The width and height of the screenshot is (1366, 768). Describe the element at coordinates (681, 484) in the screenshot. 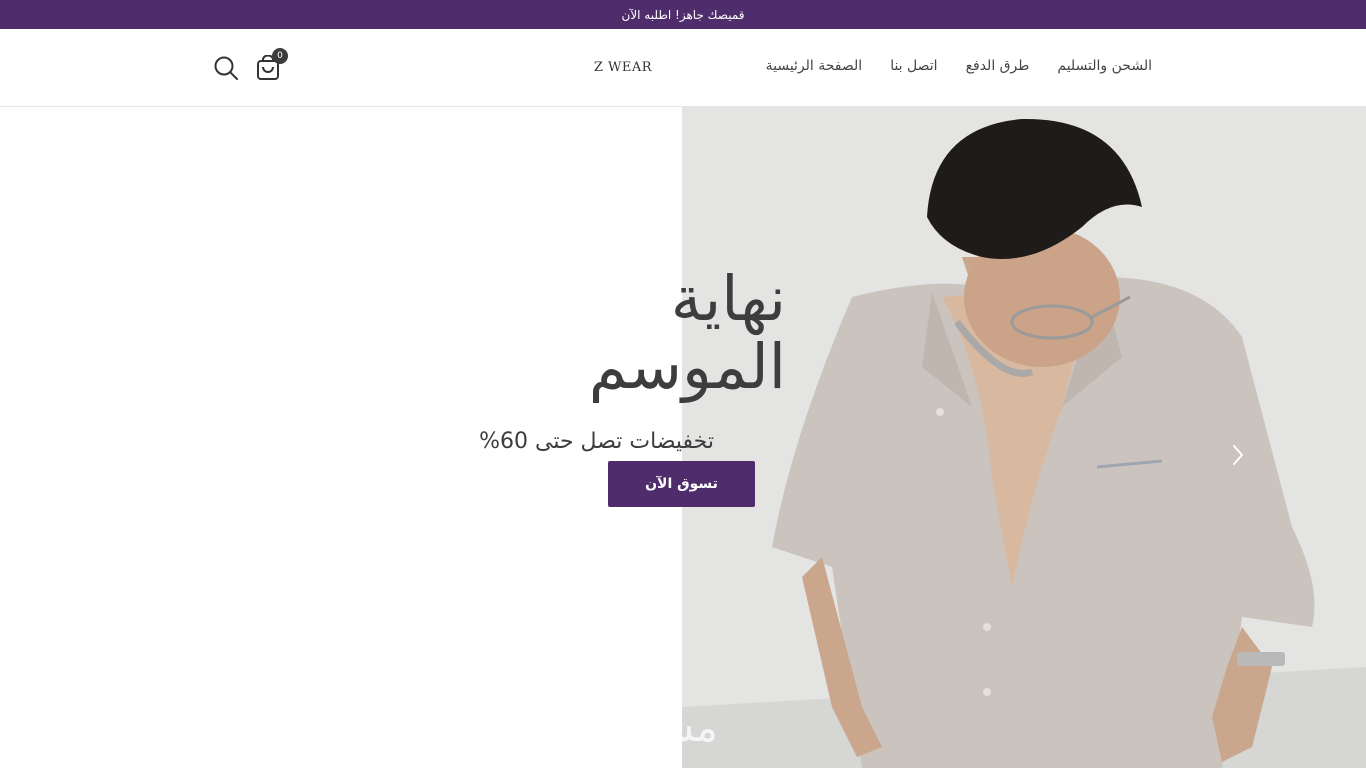

I see `shop-now-button: تسوق الآن` at that location.